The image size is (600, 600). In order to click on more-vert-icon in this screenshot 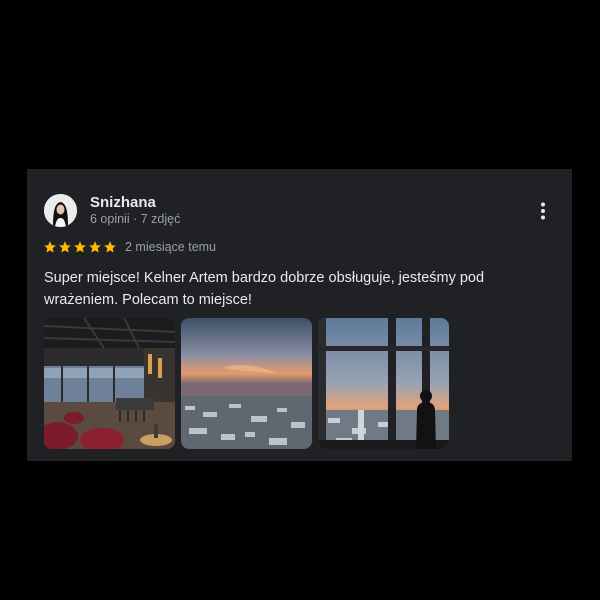, I will do `click(543, 211)`.